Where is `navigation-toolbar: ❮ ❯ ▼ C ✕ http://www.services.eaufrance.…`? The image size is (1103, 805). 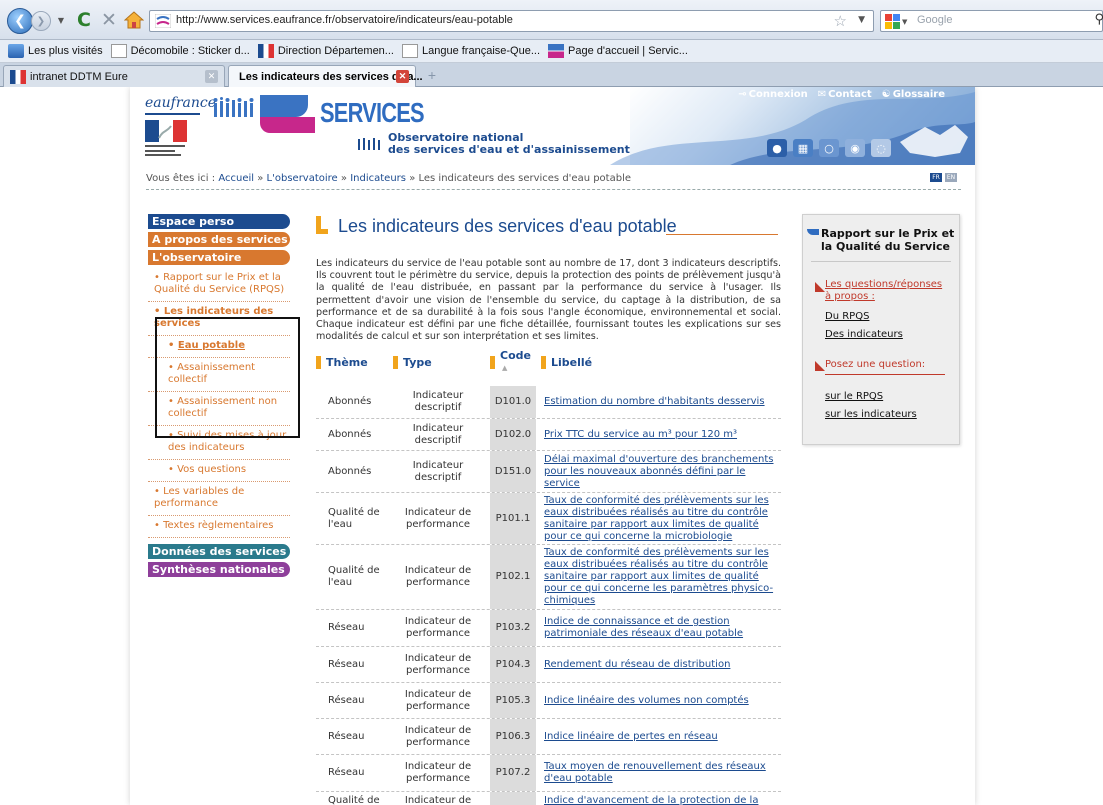
navigation-toolbar: ❮ ❯ ▼ C ✕ http://www.services.eaufrance.… is located at coordinates (551, 20).